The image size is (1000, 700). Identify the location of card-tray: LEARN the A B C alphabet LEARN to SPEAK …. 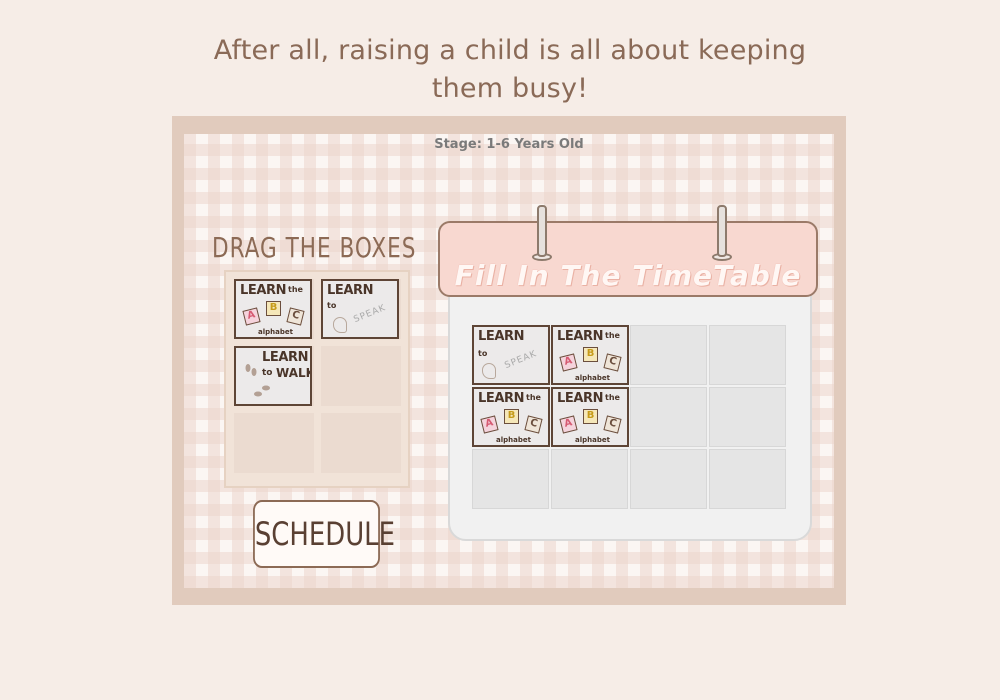
(317, 379).